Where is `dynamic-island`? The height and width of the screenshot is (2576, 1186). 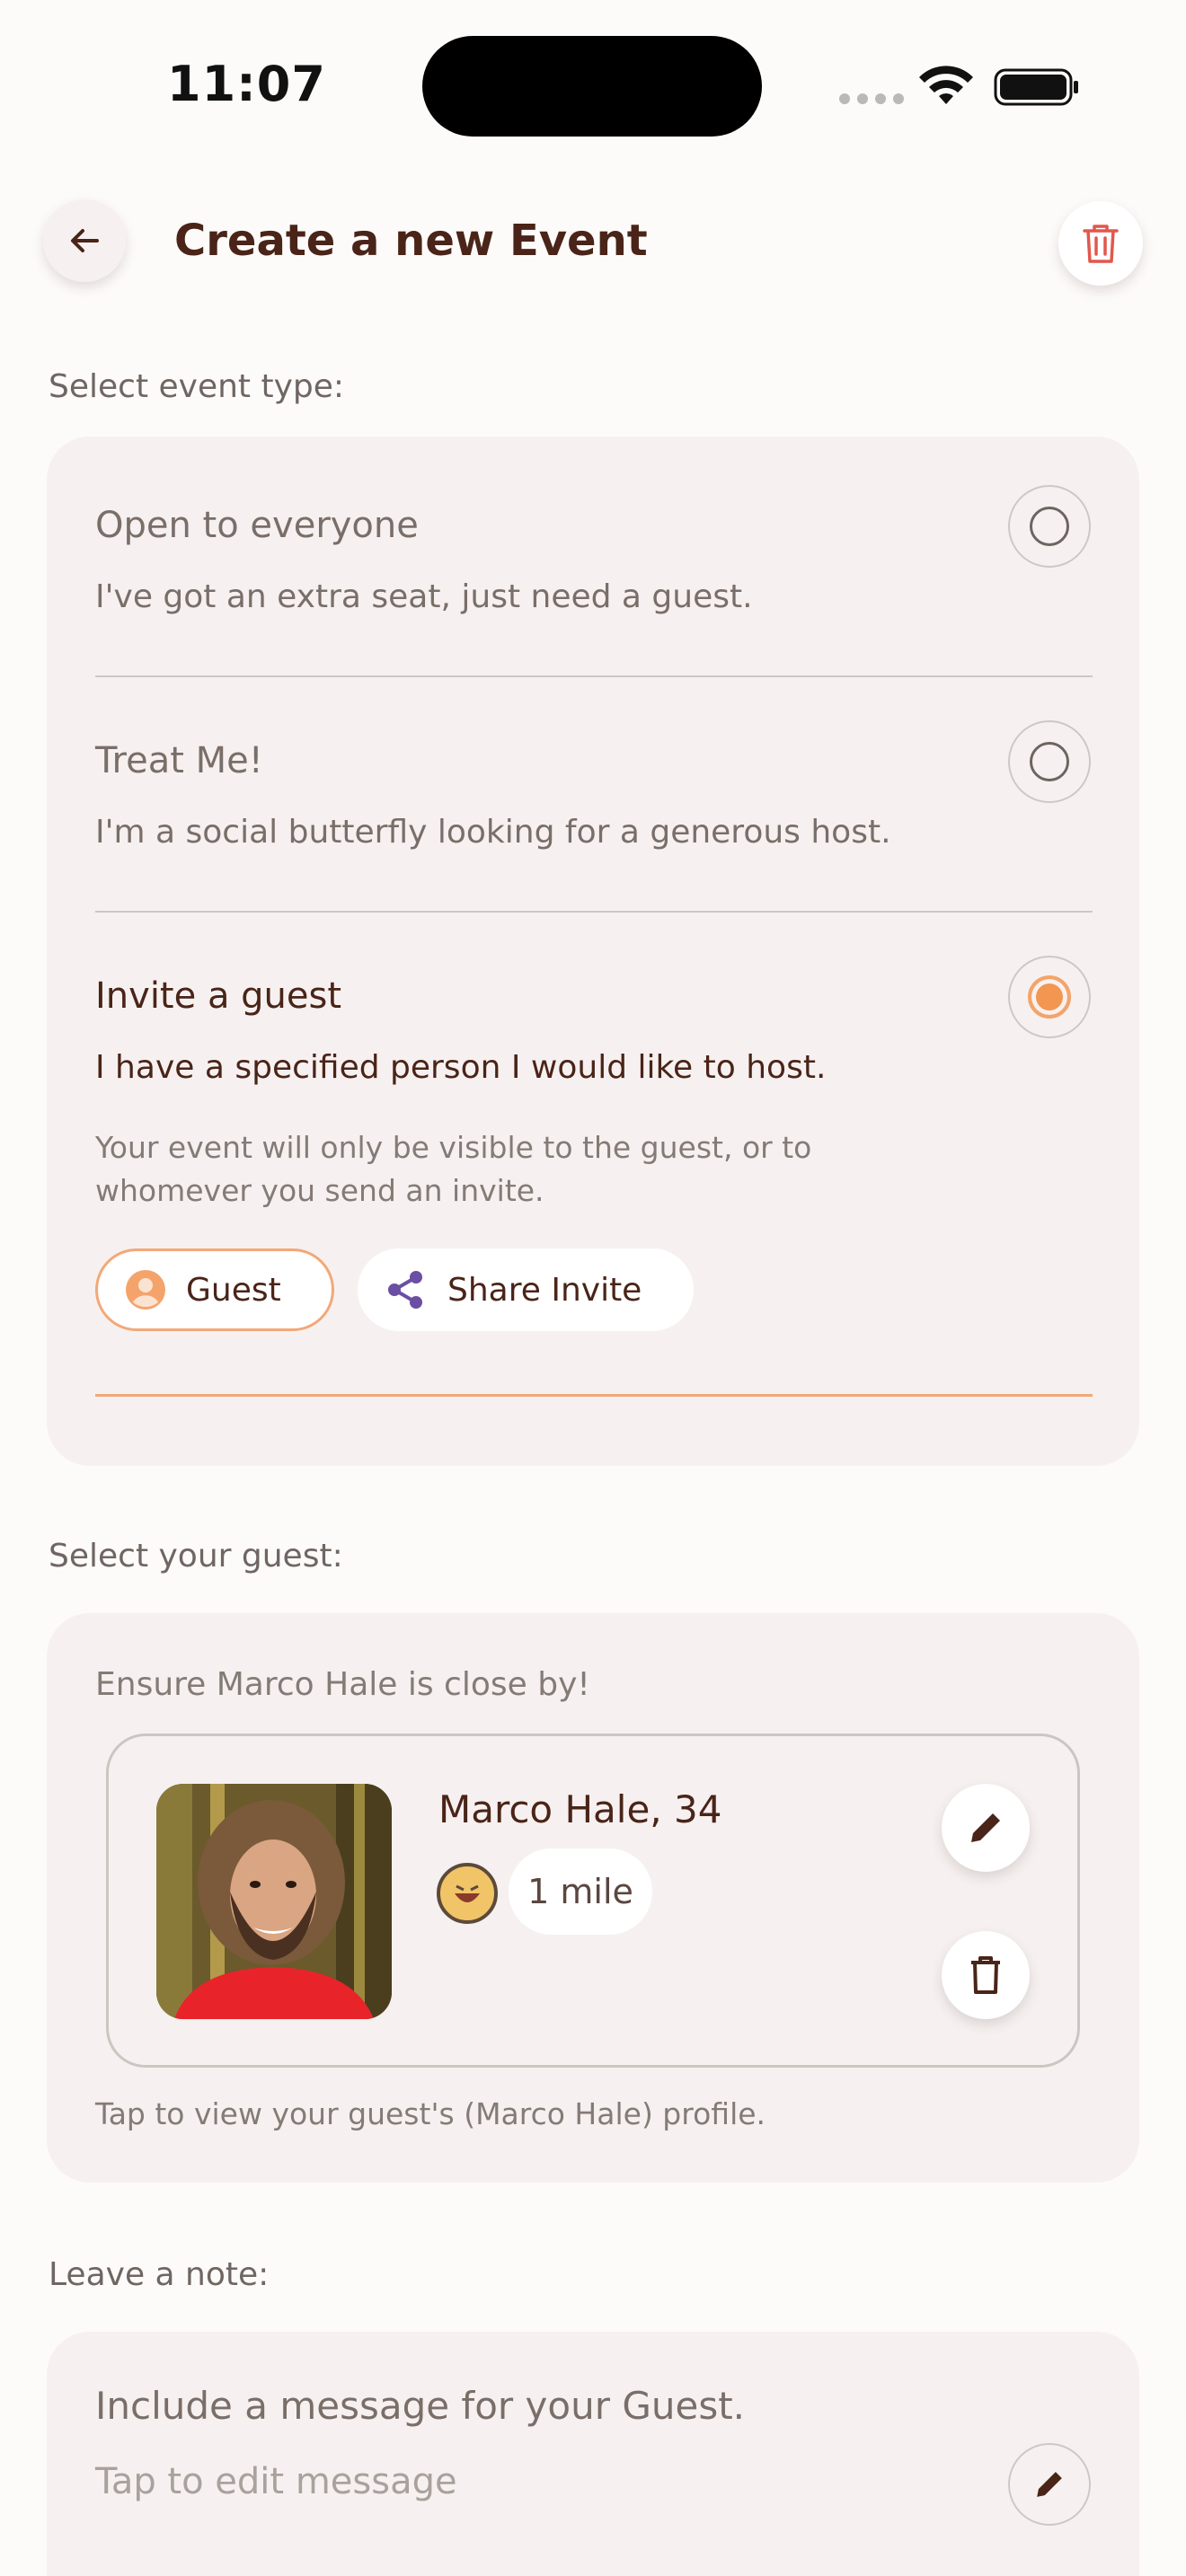
dynamic-island is located at coordinates (592, 86).